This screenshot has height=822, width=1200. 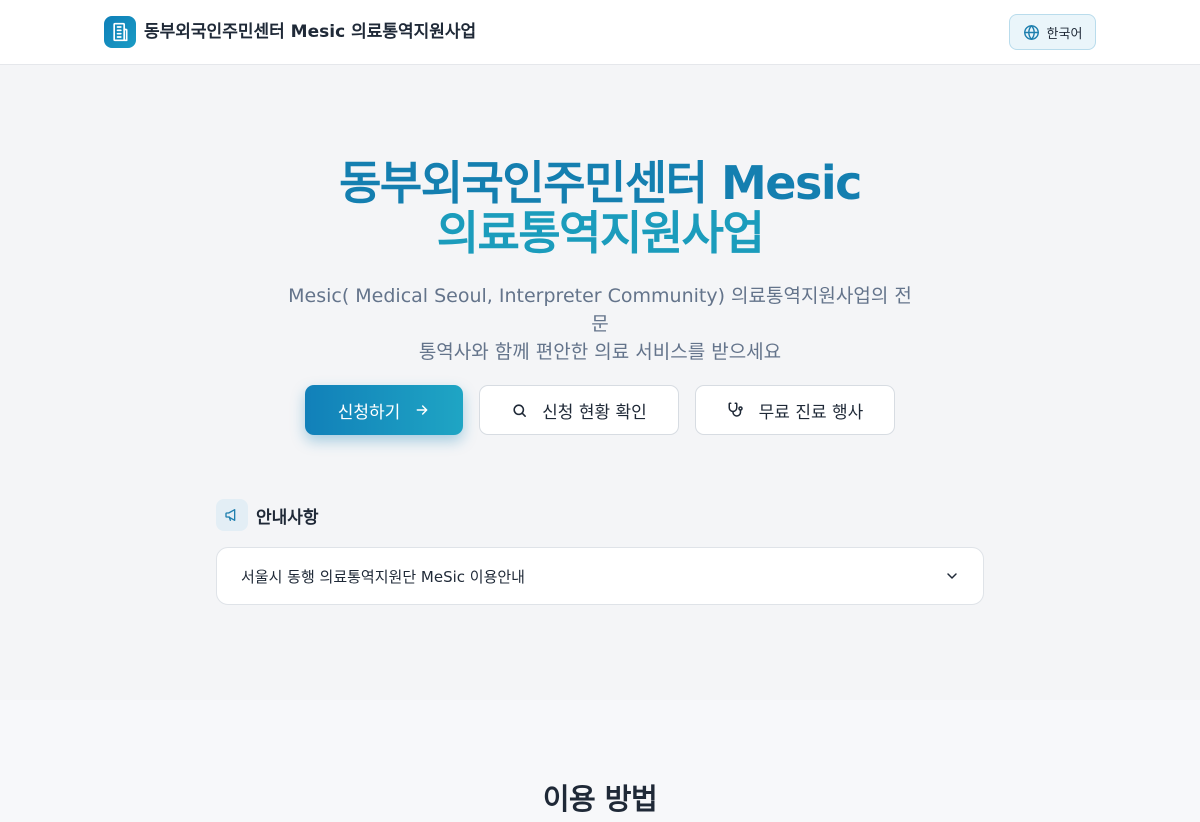 What do you see at coordinates (600, 32) in the screenshot?
I see `site-header: 동부외국인주민센터 Mesic 의료통역지원사업 한국어` at bounding box center [600, 32].